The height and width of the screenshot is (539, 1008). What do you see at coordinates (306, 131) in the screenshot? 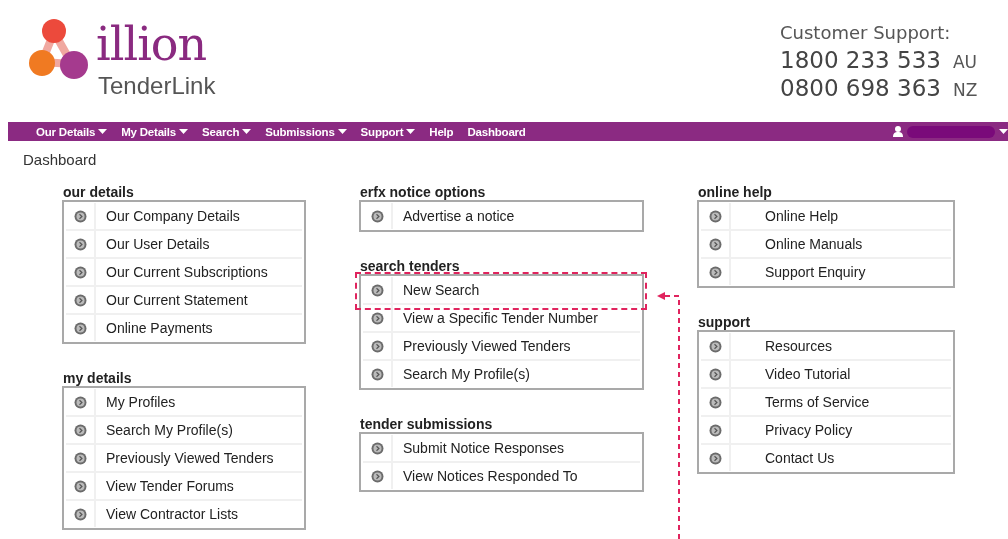
I see `nav-menu-item: Submissions` at bounding box center [306, 131].